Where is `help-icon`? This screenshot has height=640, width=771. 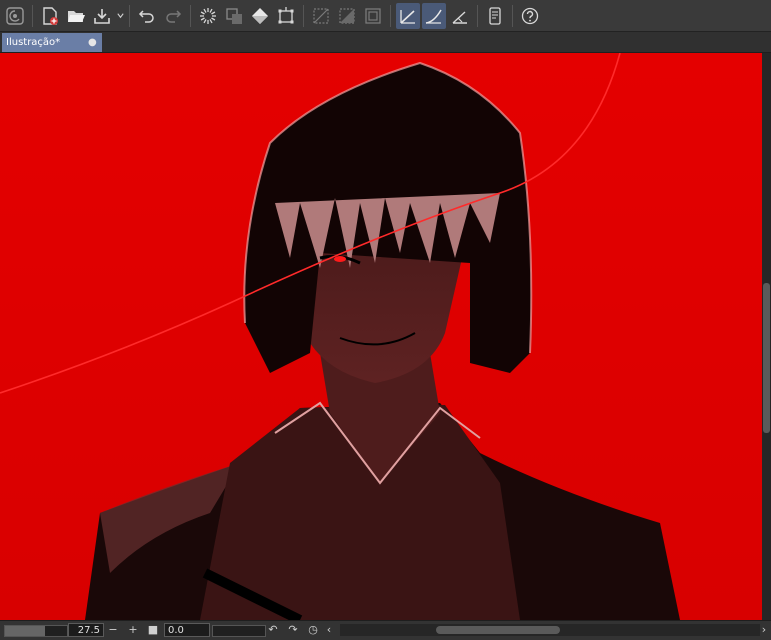
help-icon is located at coordinates (530, 16).